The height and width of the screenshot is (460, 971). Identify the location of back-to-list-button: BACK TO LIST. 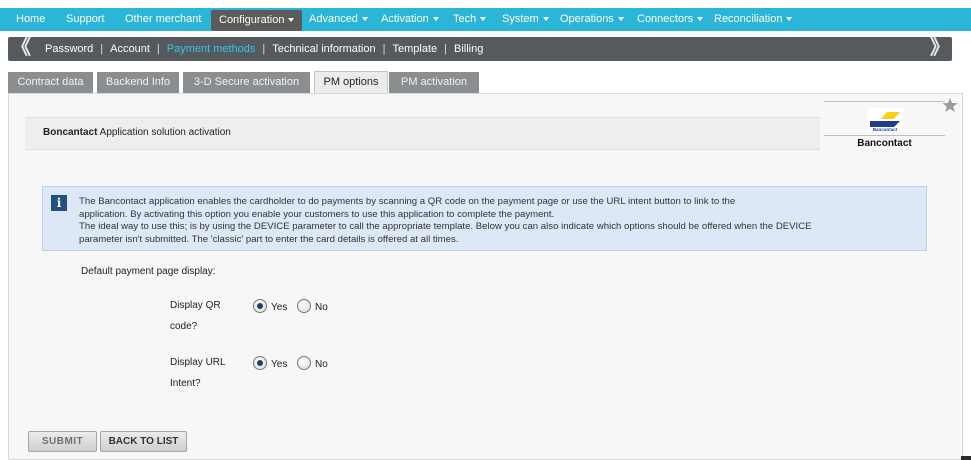
(143, 441).